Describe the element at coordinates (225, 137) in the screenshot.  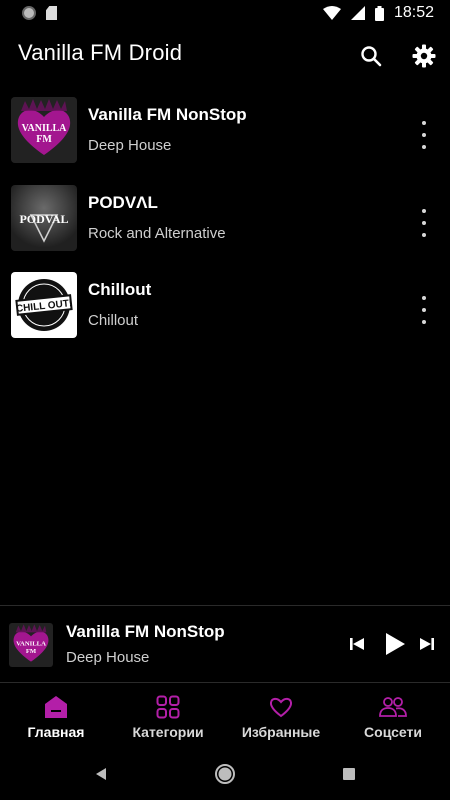
I see `station-item: VANILLA FM Vanilla FM NonStop Deep House` at that location.